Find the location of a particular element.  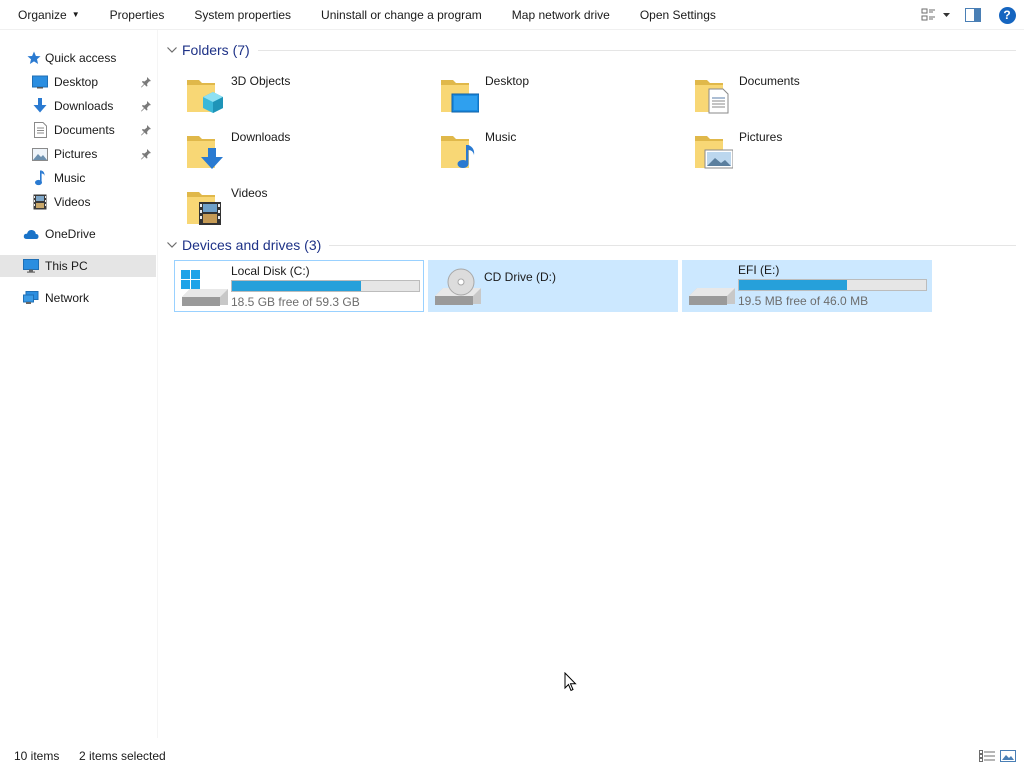

nav-onedrive-label: OneDrive is located at coordinates (70, 234).